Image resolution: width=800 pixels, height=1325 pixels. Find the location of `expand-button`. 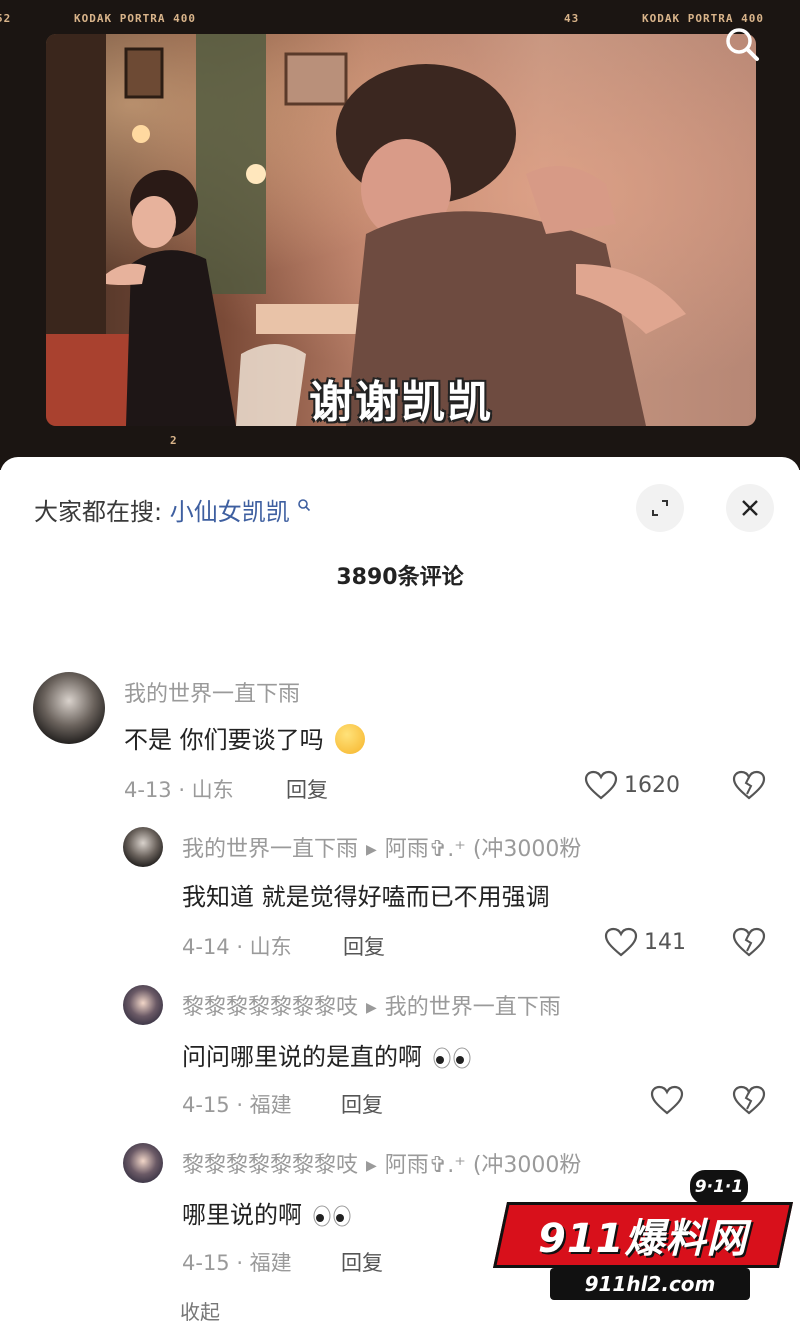

expand-button is located at coordinates (660, 508).